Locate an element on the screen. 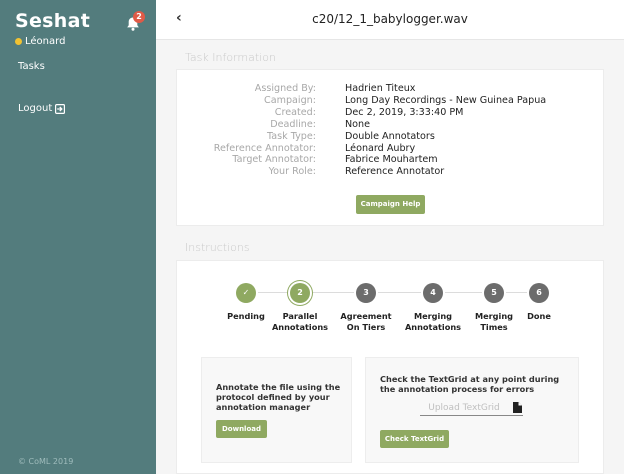 Image resolution: width=624 pixels, height=474 pixels. task-info-key: Target Annotator: is located at coordinates (274, 160).